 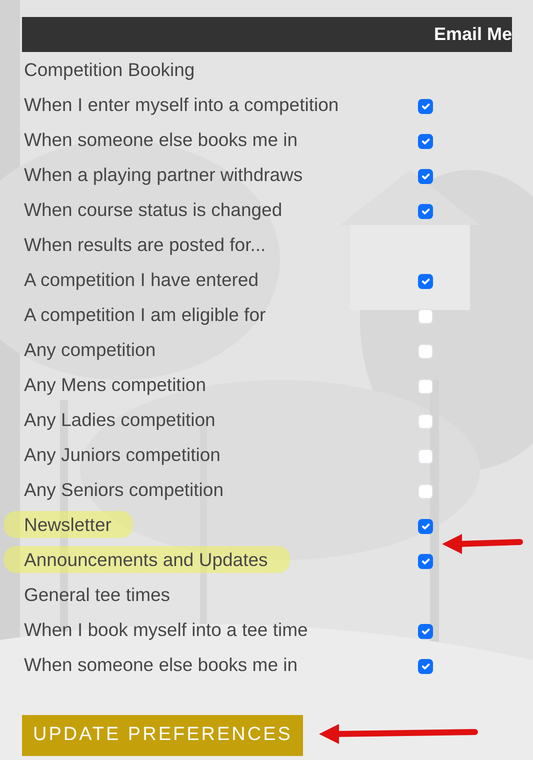 What do you see at coordinates (69, 524) in the screenshot?
I see `option-label: Newsletter` at bounding box center [69, 524].